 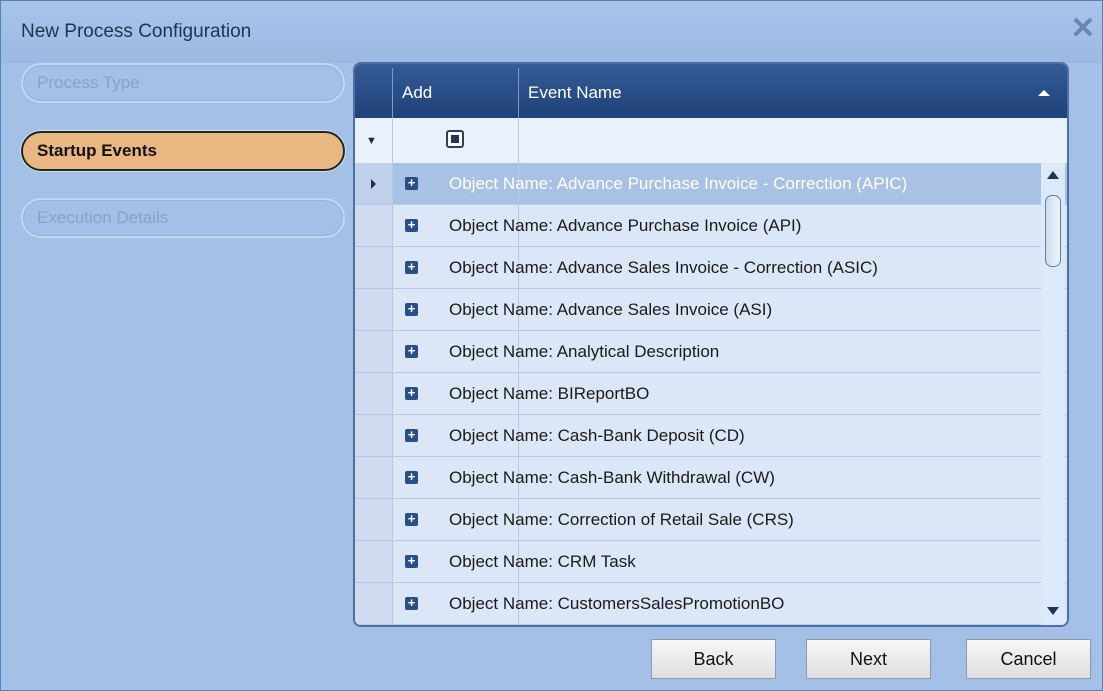 What do you see at coordinates (542, 561) in the screenshot?
I see `event-name-cell: Object Name: CRM Task` at bounding box center [542, 561].